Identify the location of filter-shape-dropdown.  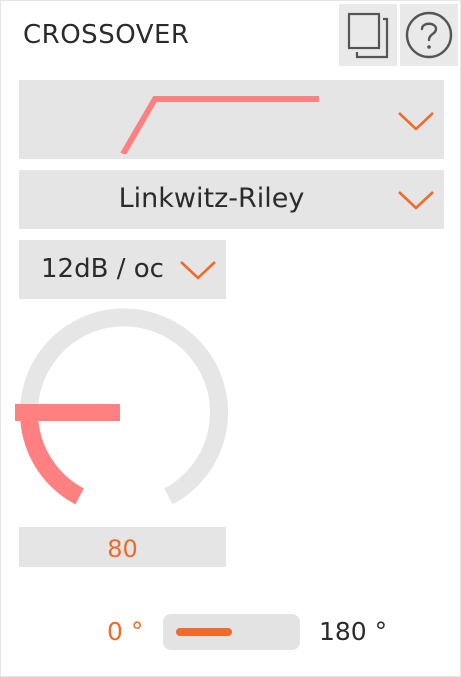
(231, 119).